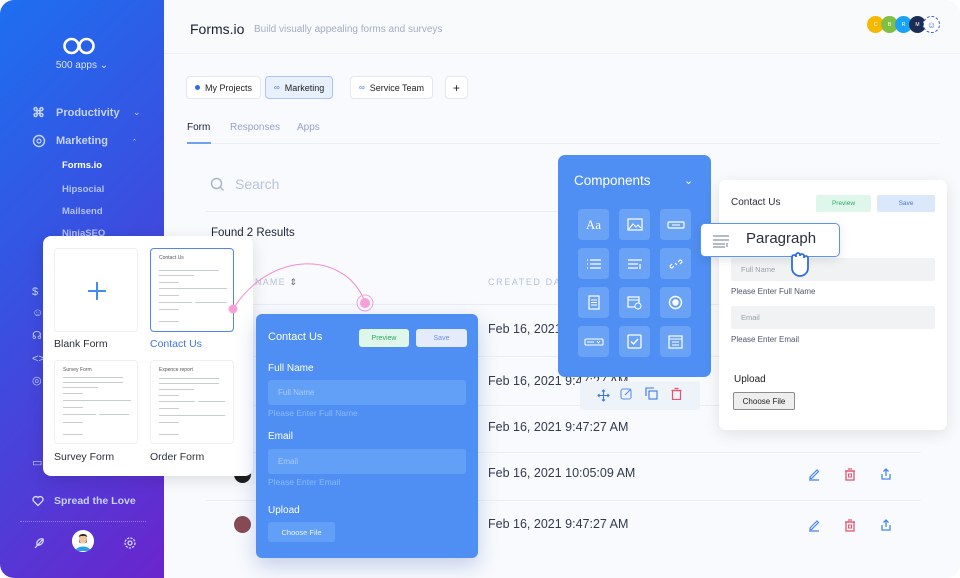  I want to click on field-hint: Please Enter Full Name, so click(313, 413).